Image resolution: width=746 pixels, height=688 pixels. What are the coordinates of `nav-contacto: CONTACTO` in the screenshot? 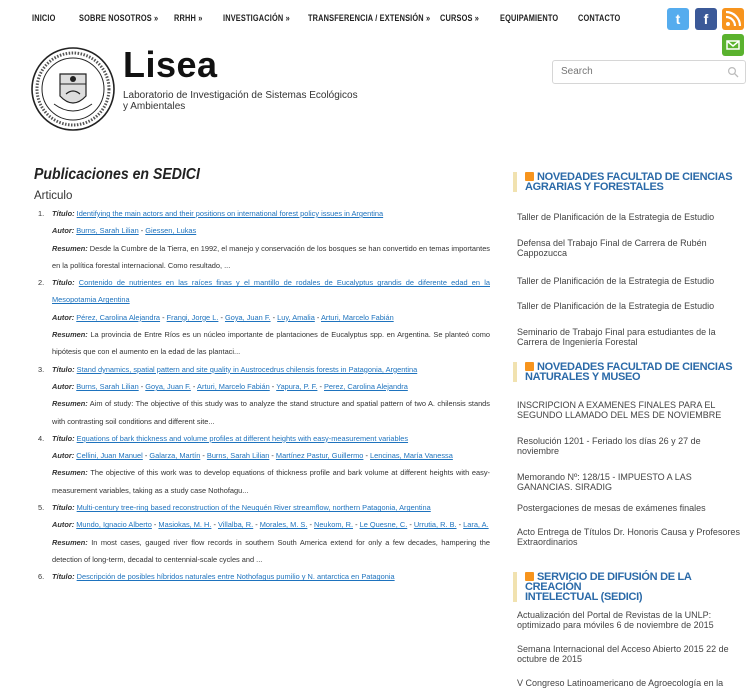 It's located at (599, 18).